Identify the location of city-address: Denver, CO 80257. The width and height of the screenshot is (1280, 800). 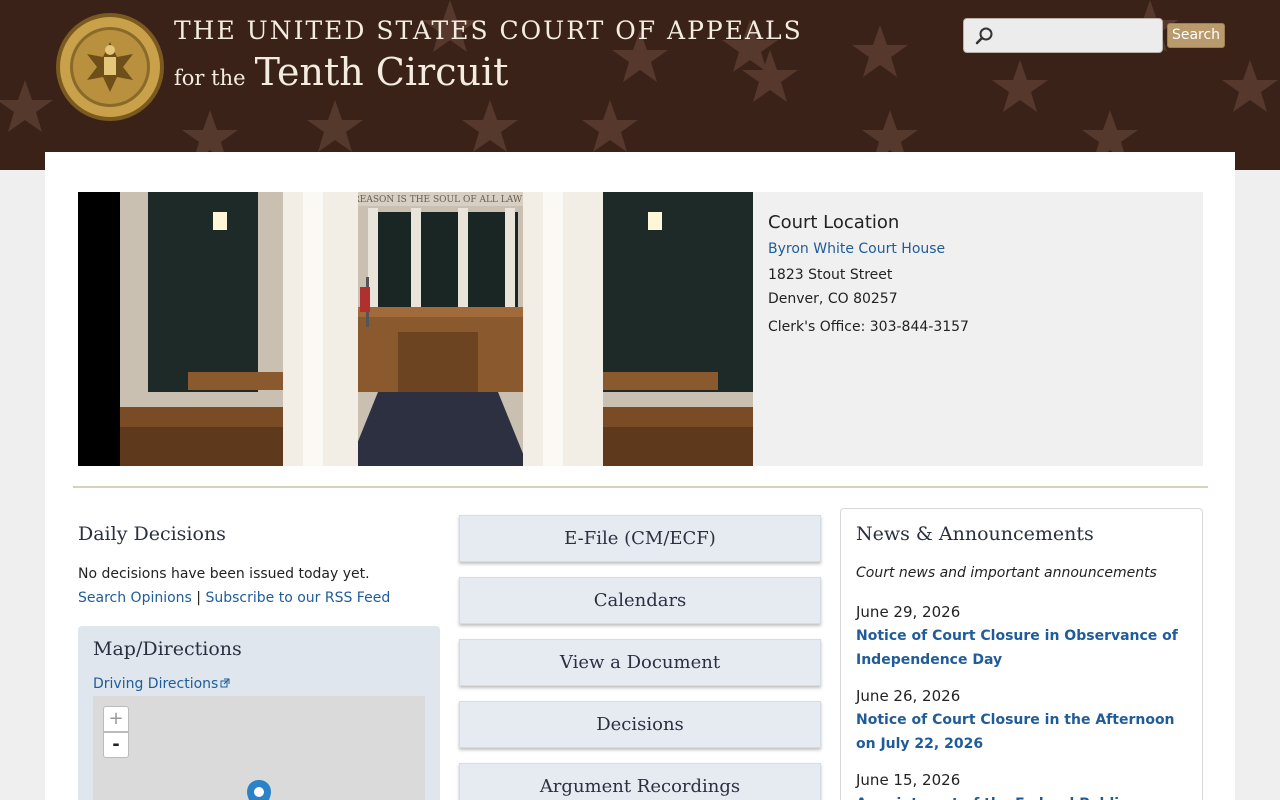
(833, 299).